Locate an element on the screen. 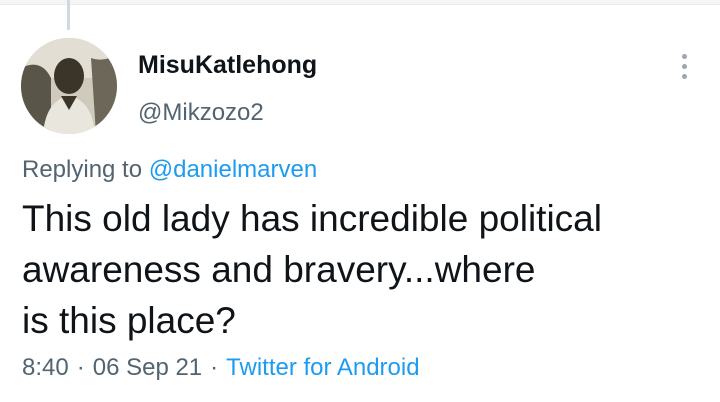 The height and width of the screenshot is (402, 720). avatar-photo-icon is located at coordinates (69, 86).